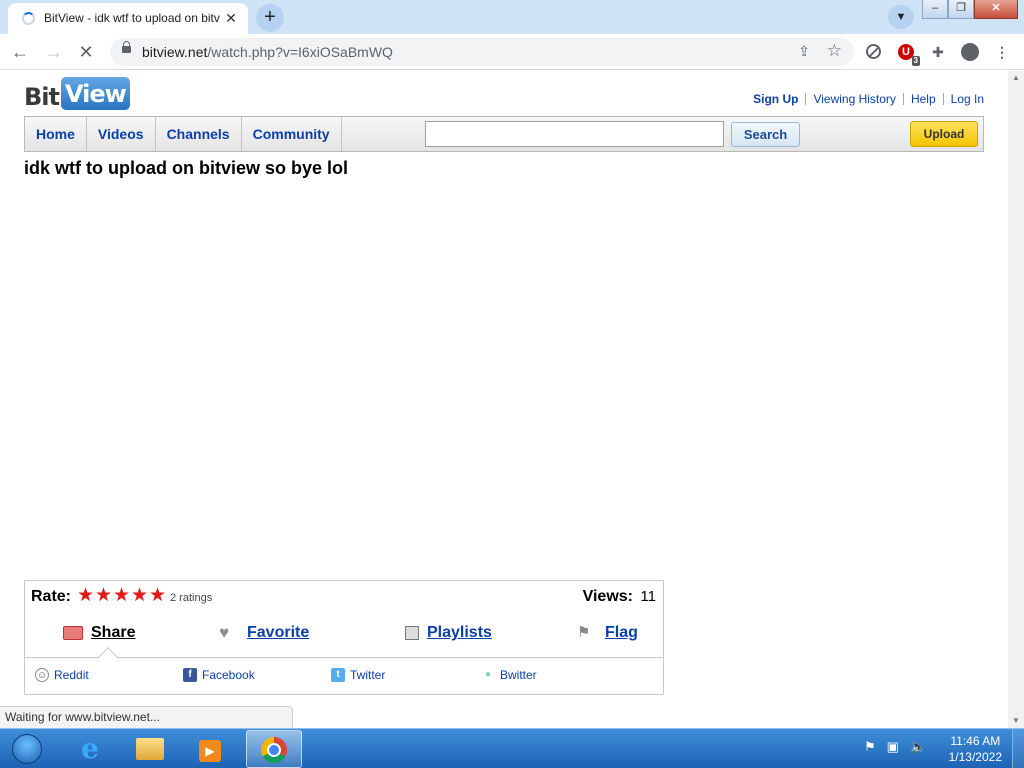  Describe the element at coordinates (518, 675) in the screenshot. I see `bwitter-label: Bwitter` at that location.